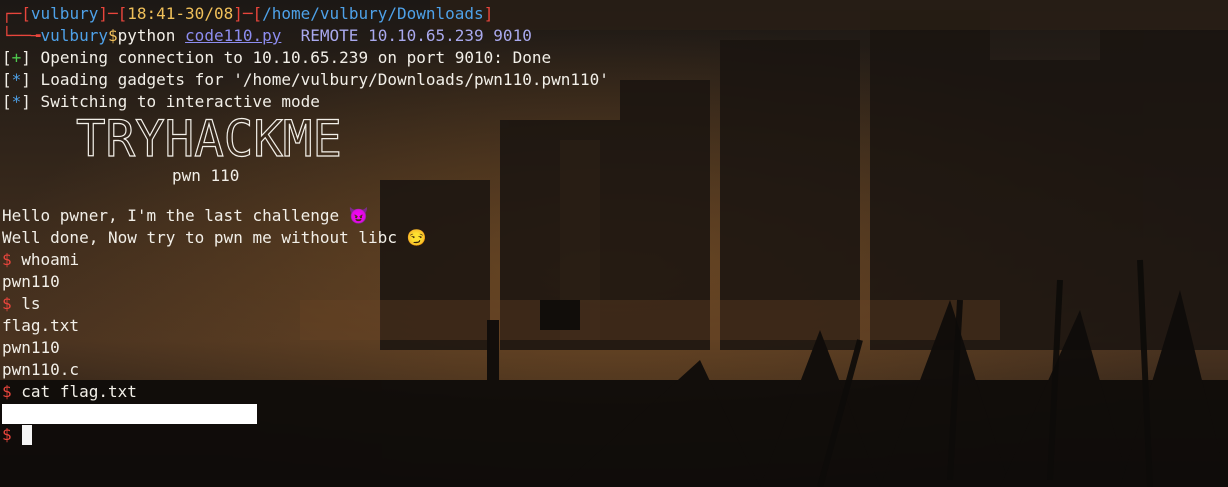 This screenshot has height=487, width=1228. Describe the element at coordinates (614, 149) in the screenshot. I see `ascii-banner: TRYHACKME pwn 110` at that location.